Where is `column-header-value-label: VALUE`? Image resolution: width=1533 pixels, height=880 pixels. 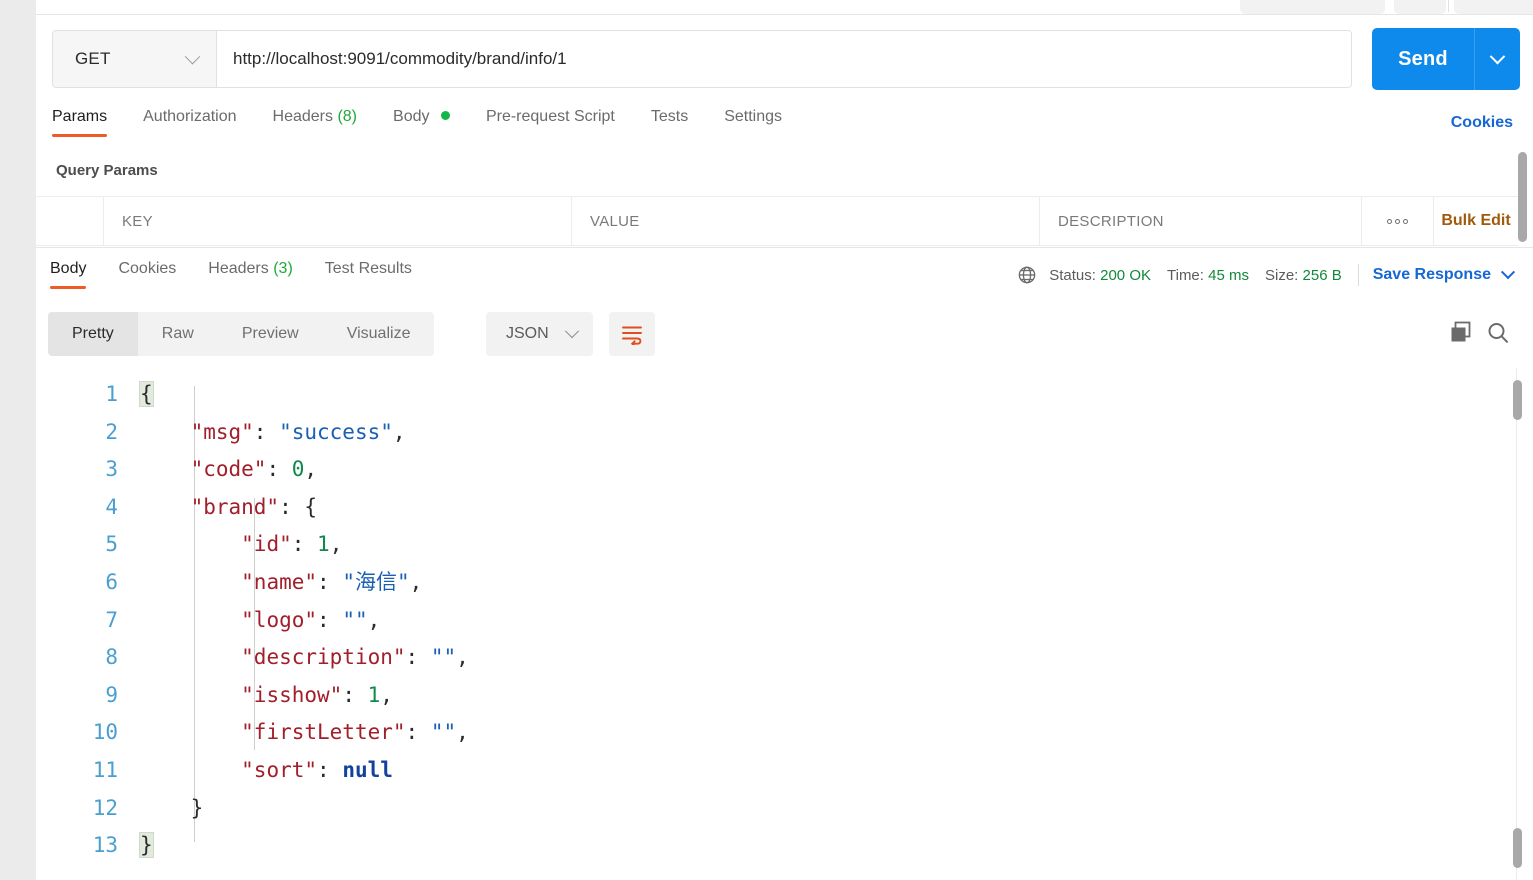 column-header-value-label: VALUE is located at coordinates (615, 221).